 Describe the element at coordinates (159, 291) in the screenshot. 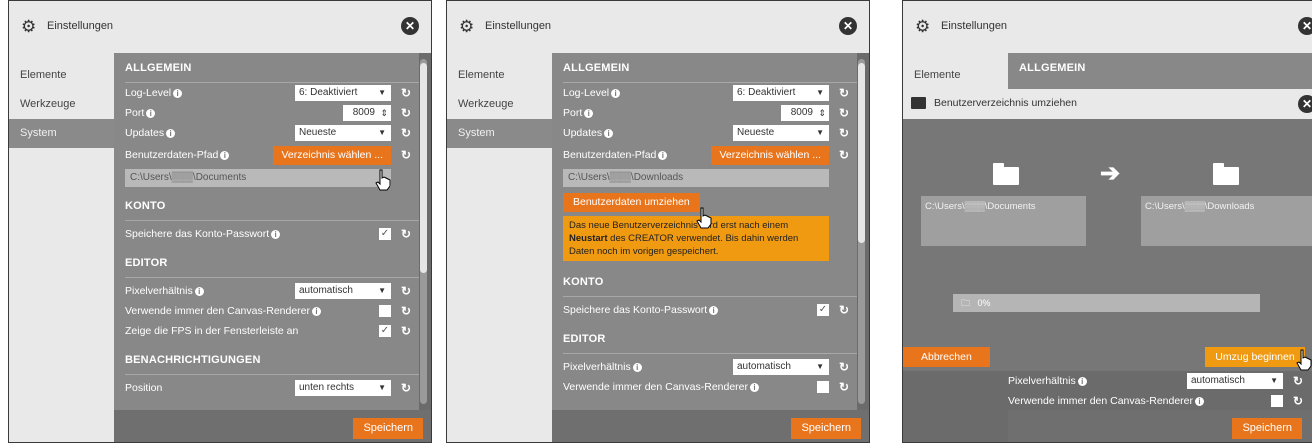

I see `pixel-ratio-label: Pixelverhältnis` at that location.